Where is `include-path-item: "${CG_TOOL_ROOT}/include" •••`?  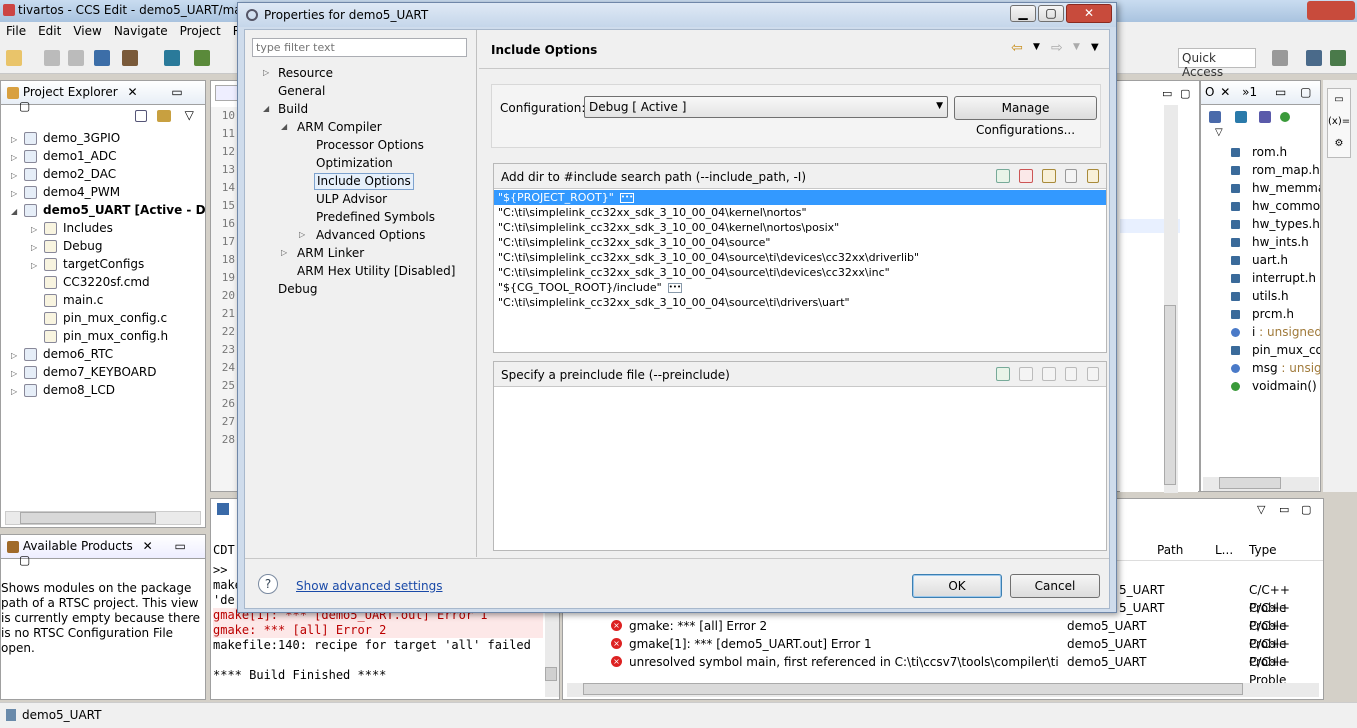
include-path-item: "${CG_TOOL_ROOT}/include" ••• is located at coordinates (800, 287).